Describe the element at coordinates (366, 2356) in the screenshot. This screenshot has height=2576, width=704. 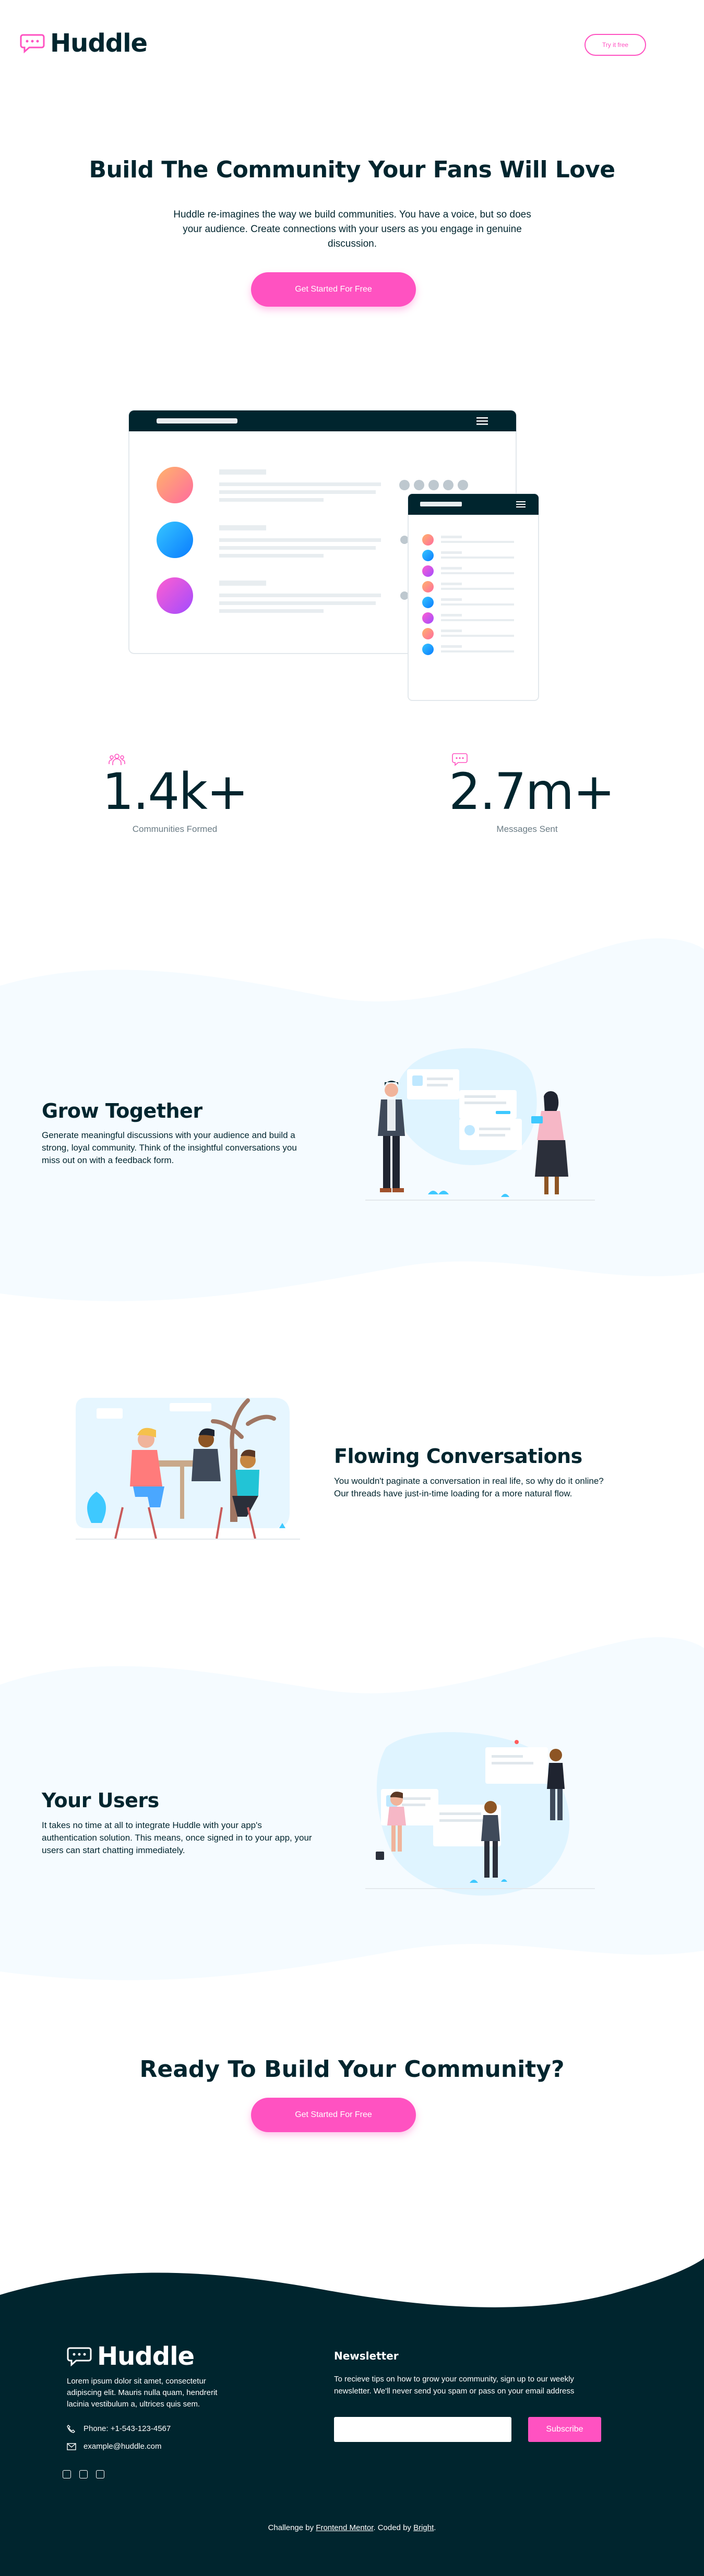
I see `newsletter-title: Newsletter` at that location.